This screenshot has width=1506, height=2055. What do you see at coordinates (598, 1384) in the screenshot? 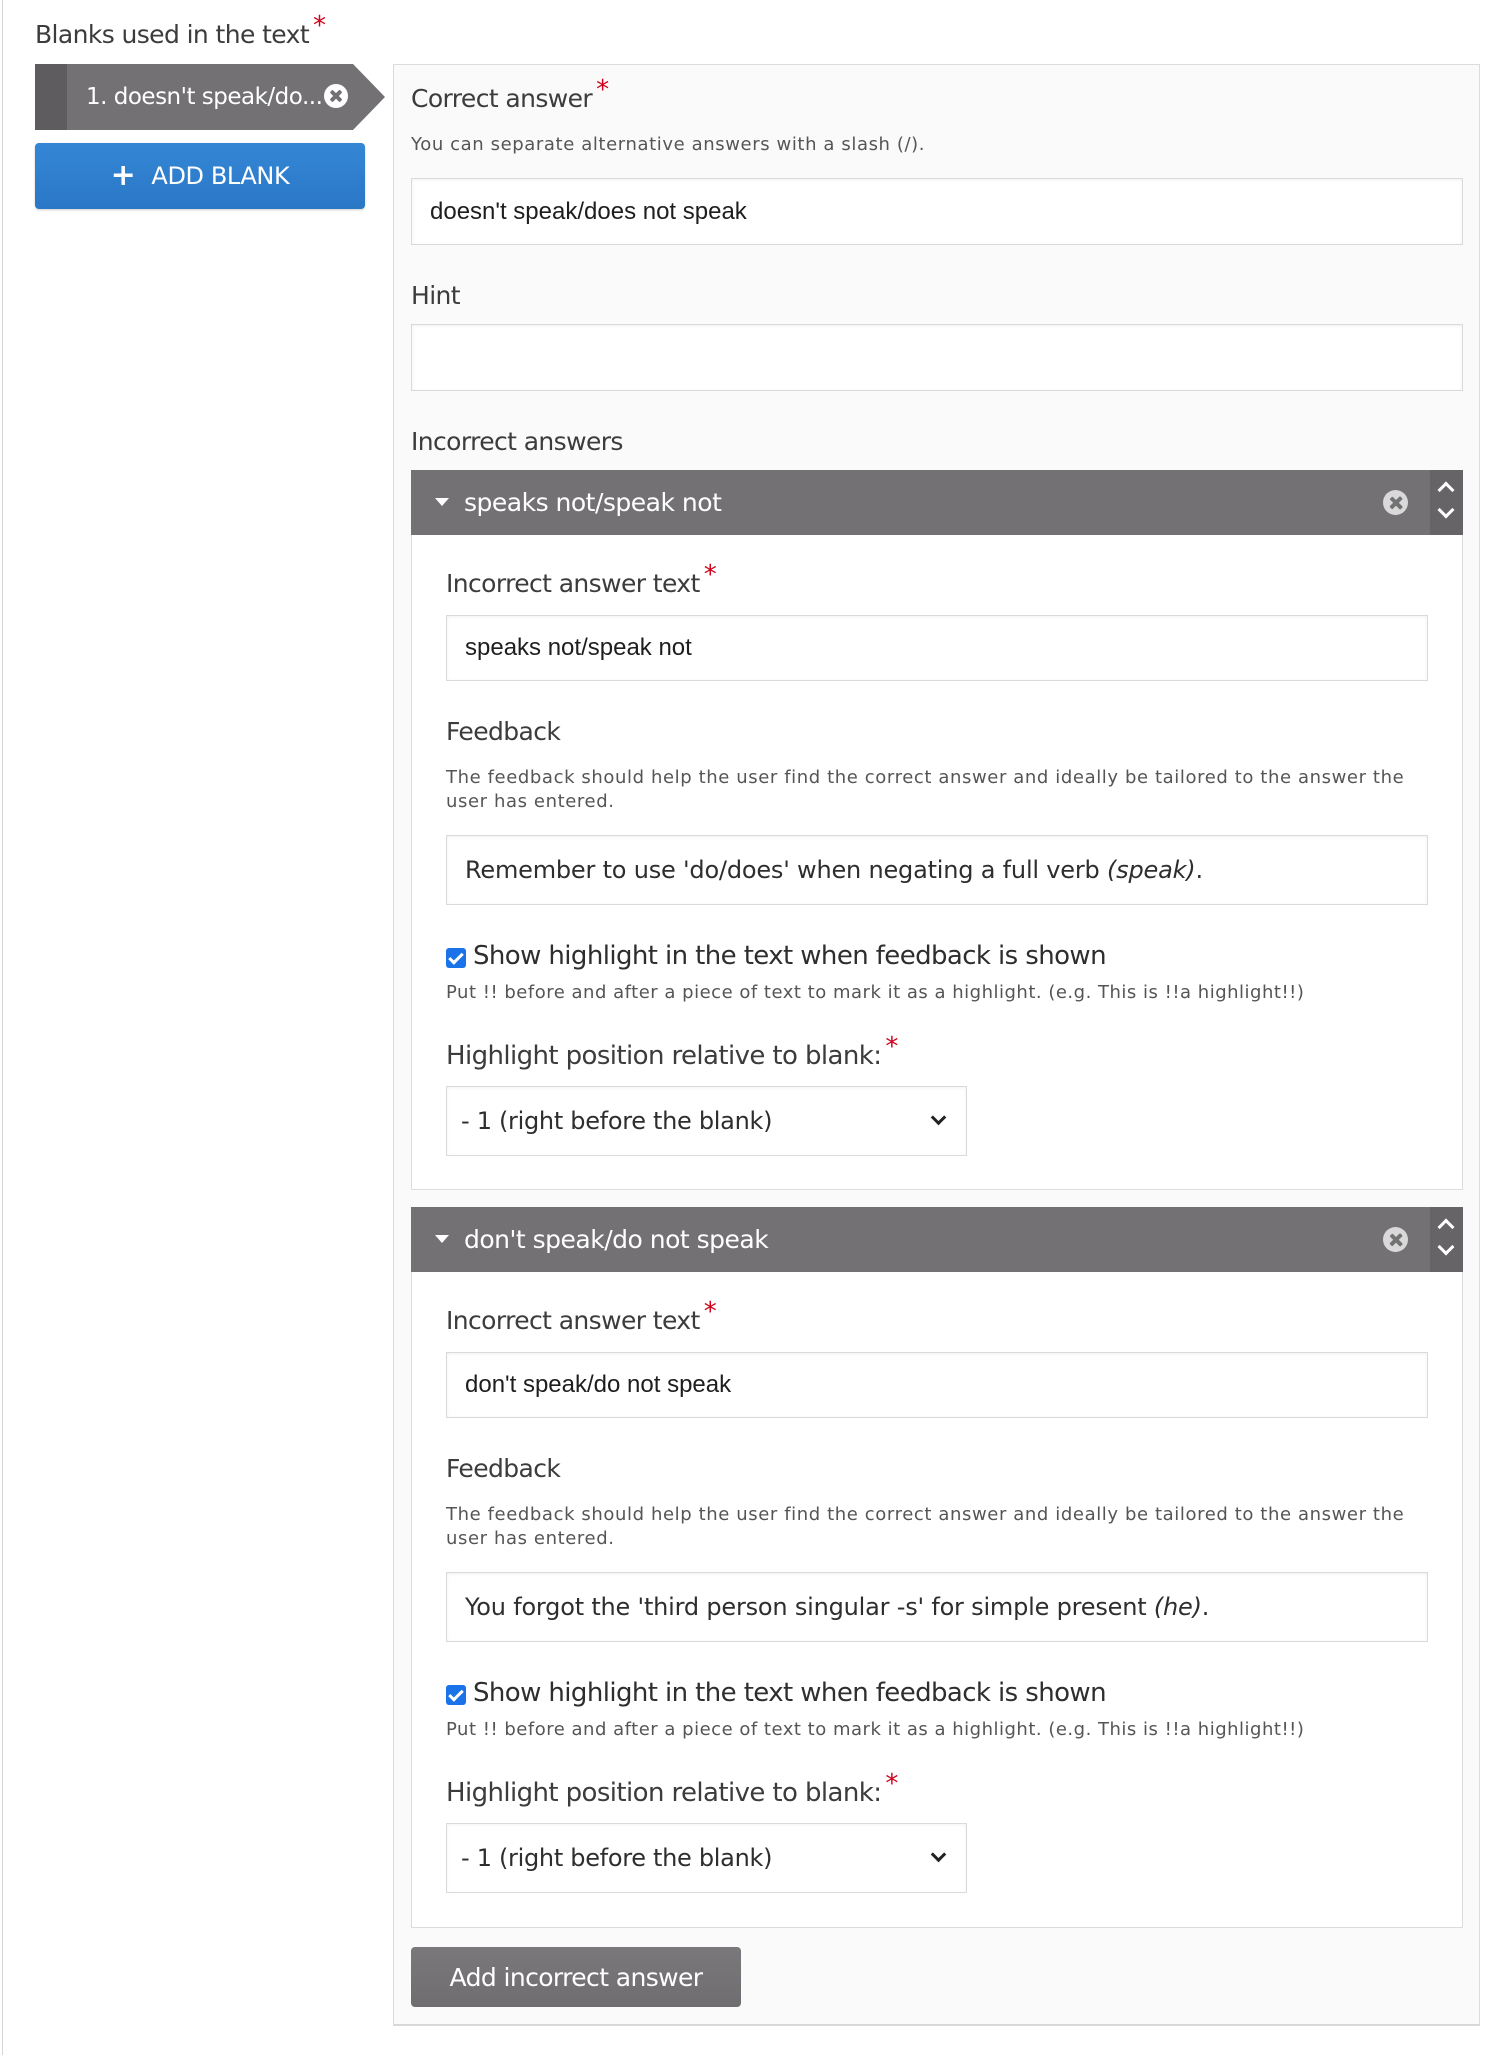
I see `incorrect-answer-text-value: don't speak/do not speak` at bounding box center [598, 1384].